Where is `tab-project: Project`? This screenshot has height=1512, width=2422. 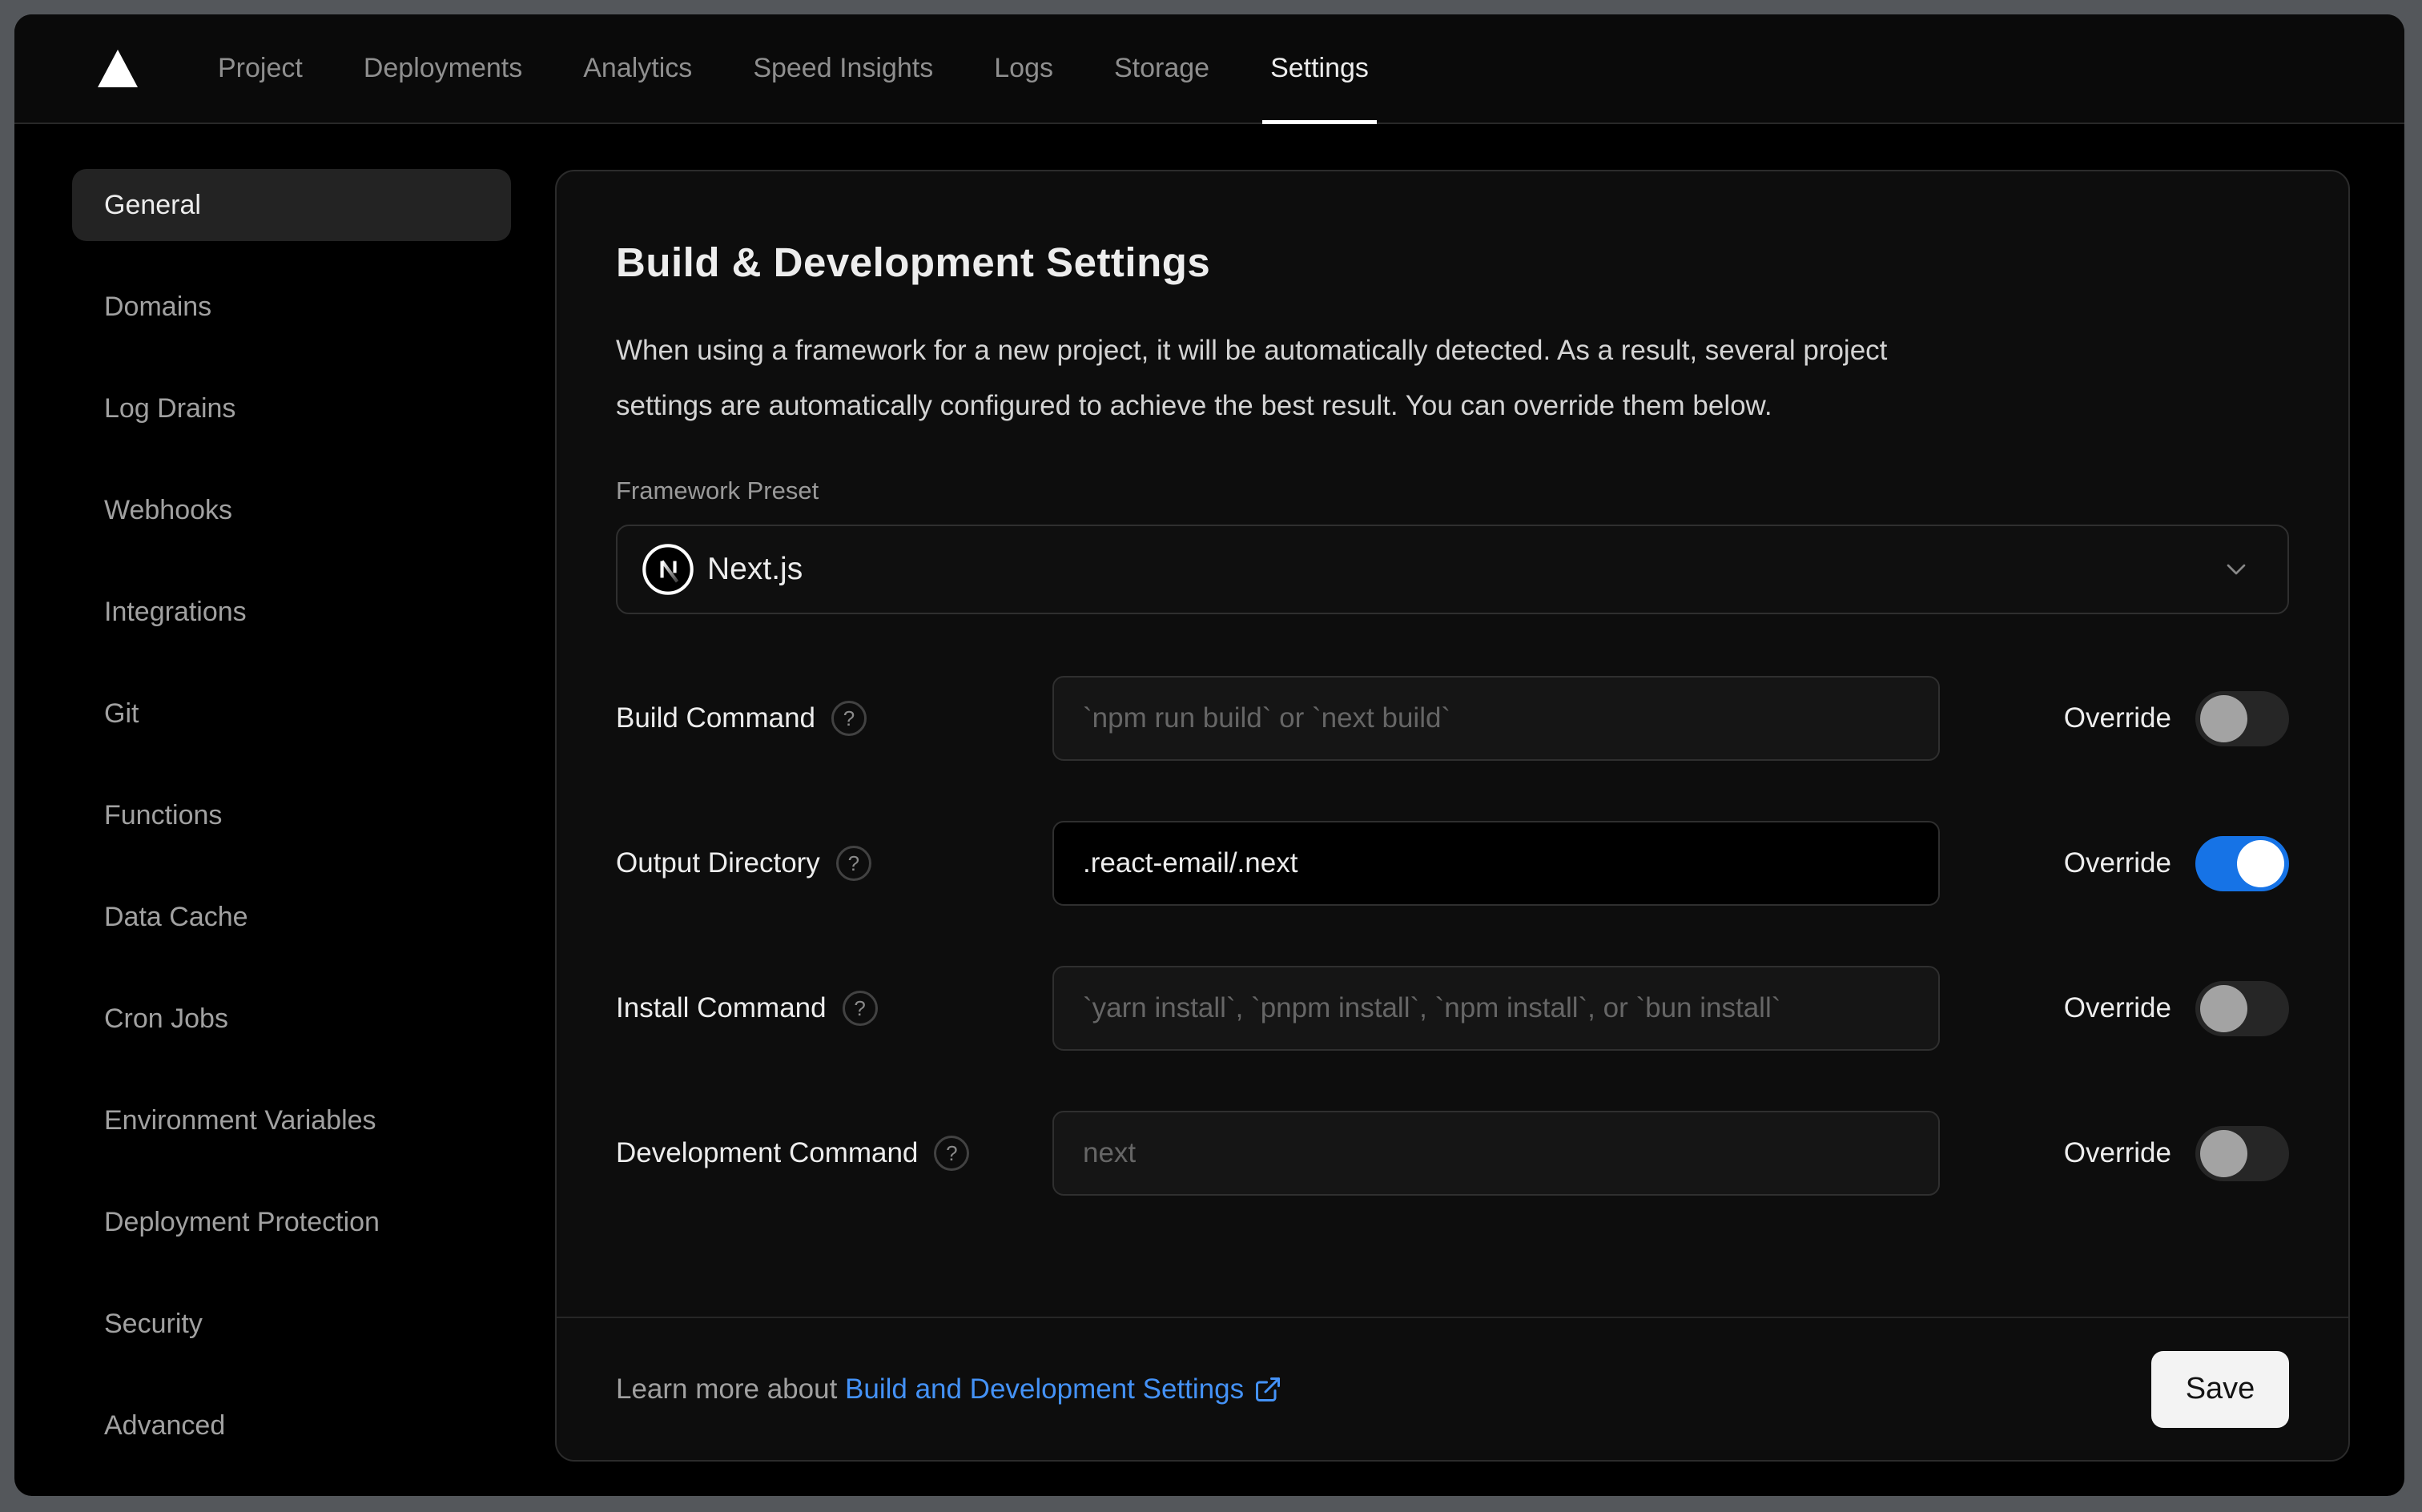
tab-project: Project is located at coordinates (260, 68).